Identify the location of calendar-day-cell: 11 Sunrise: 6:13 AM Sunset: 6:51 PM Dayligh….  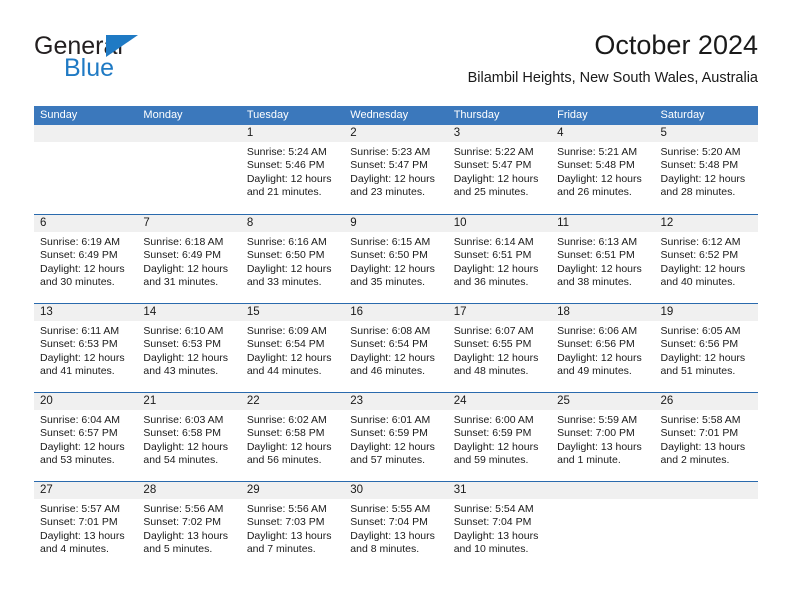
(603, 259).